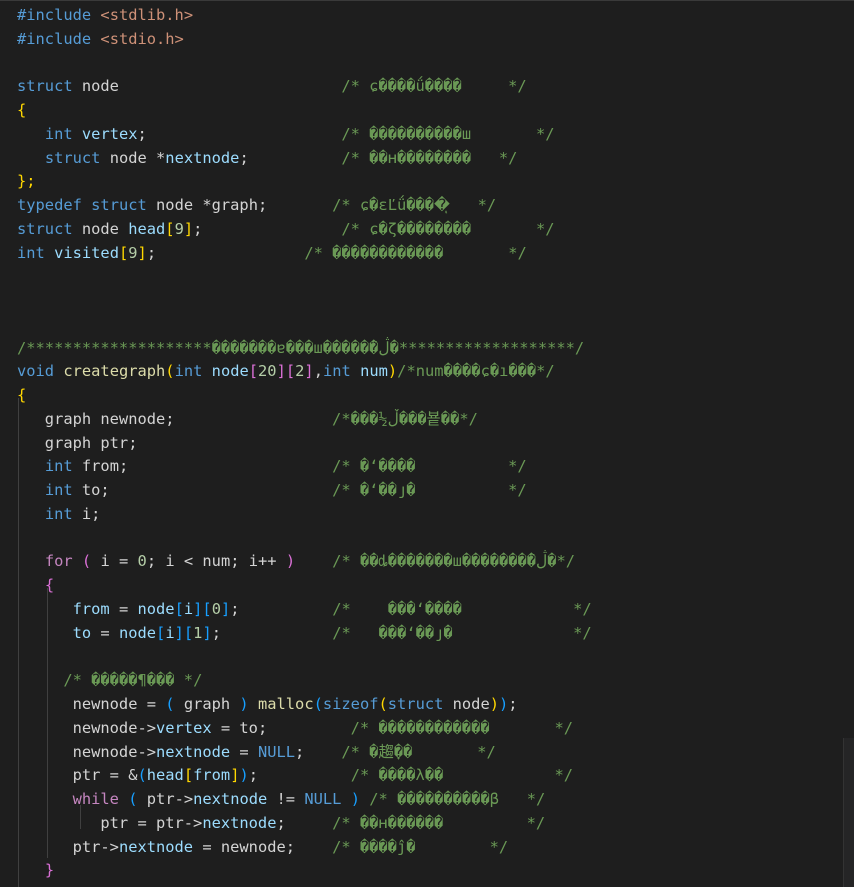 This screenshot has height=887, width=854. What do you see at coordinates (105, 633) in the screenshot?
I see `code-token: =` at bounding box center [105, 633].